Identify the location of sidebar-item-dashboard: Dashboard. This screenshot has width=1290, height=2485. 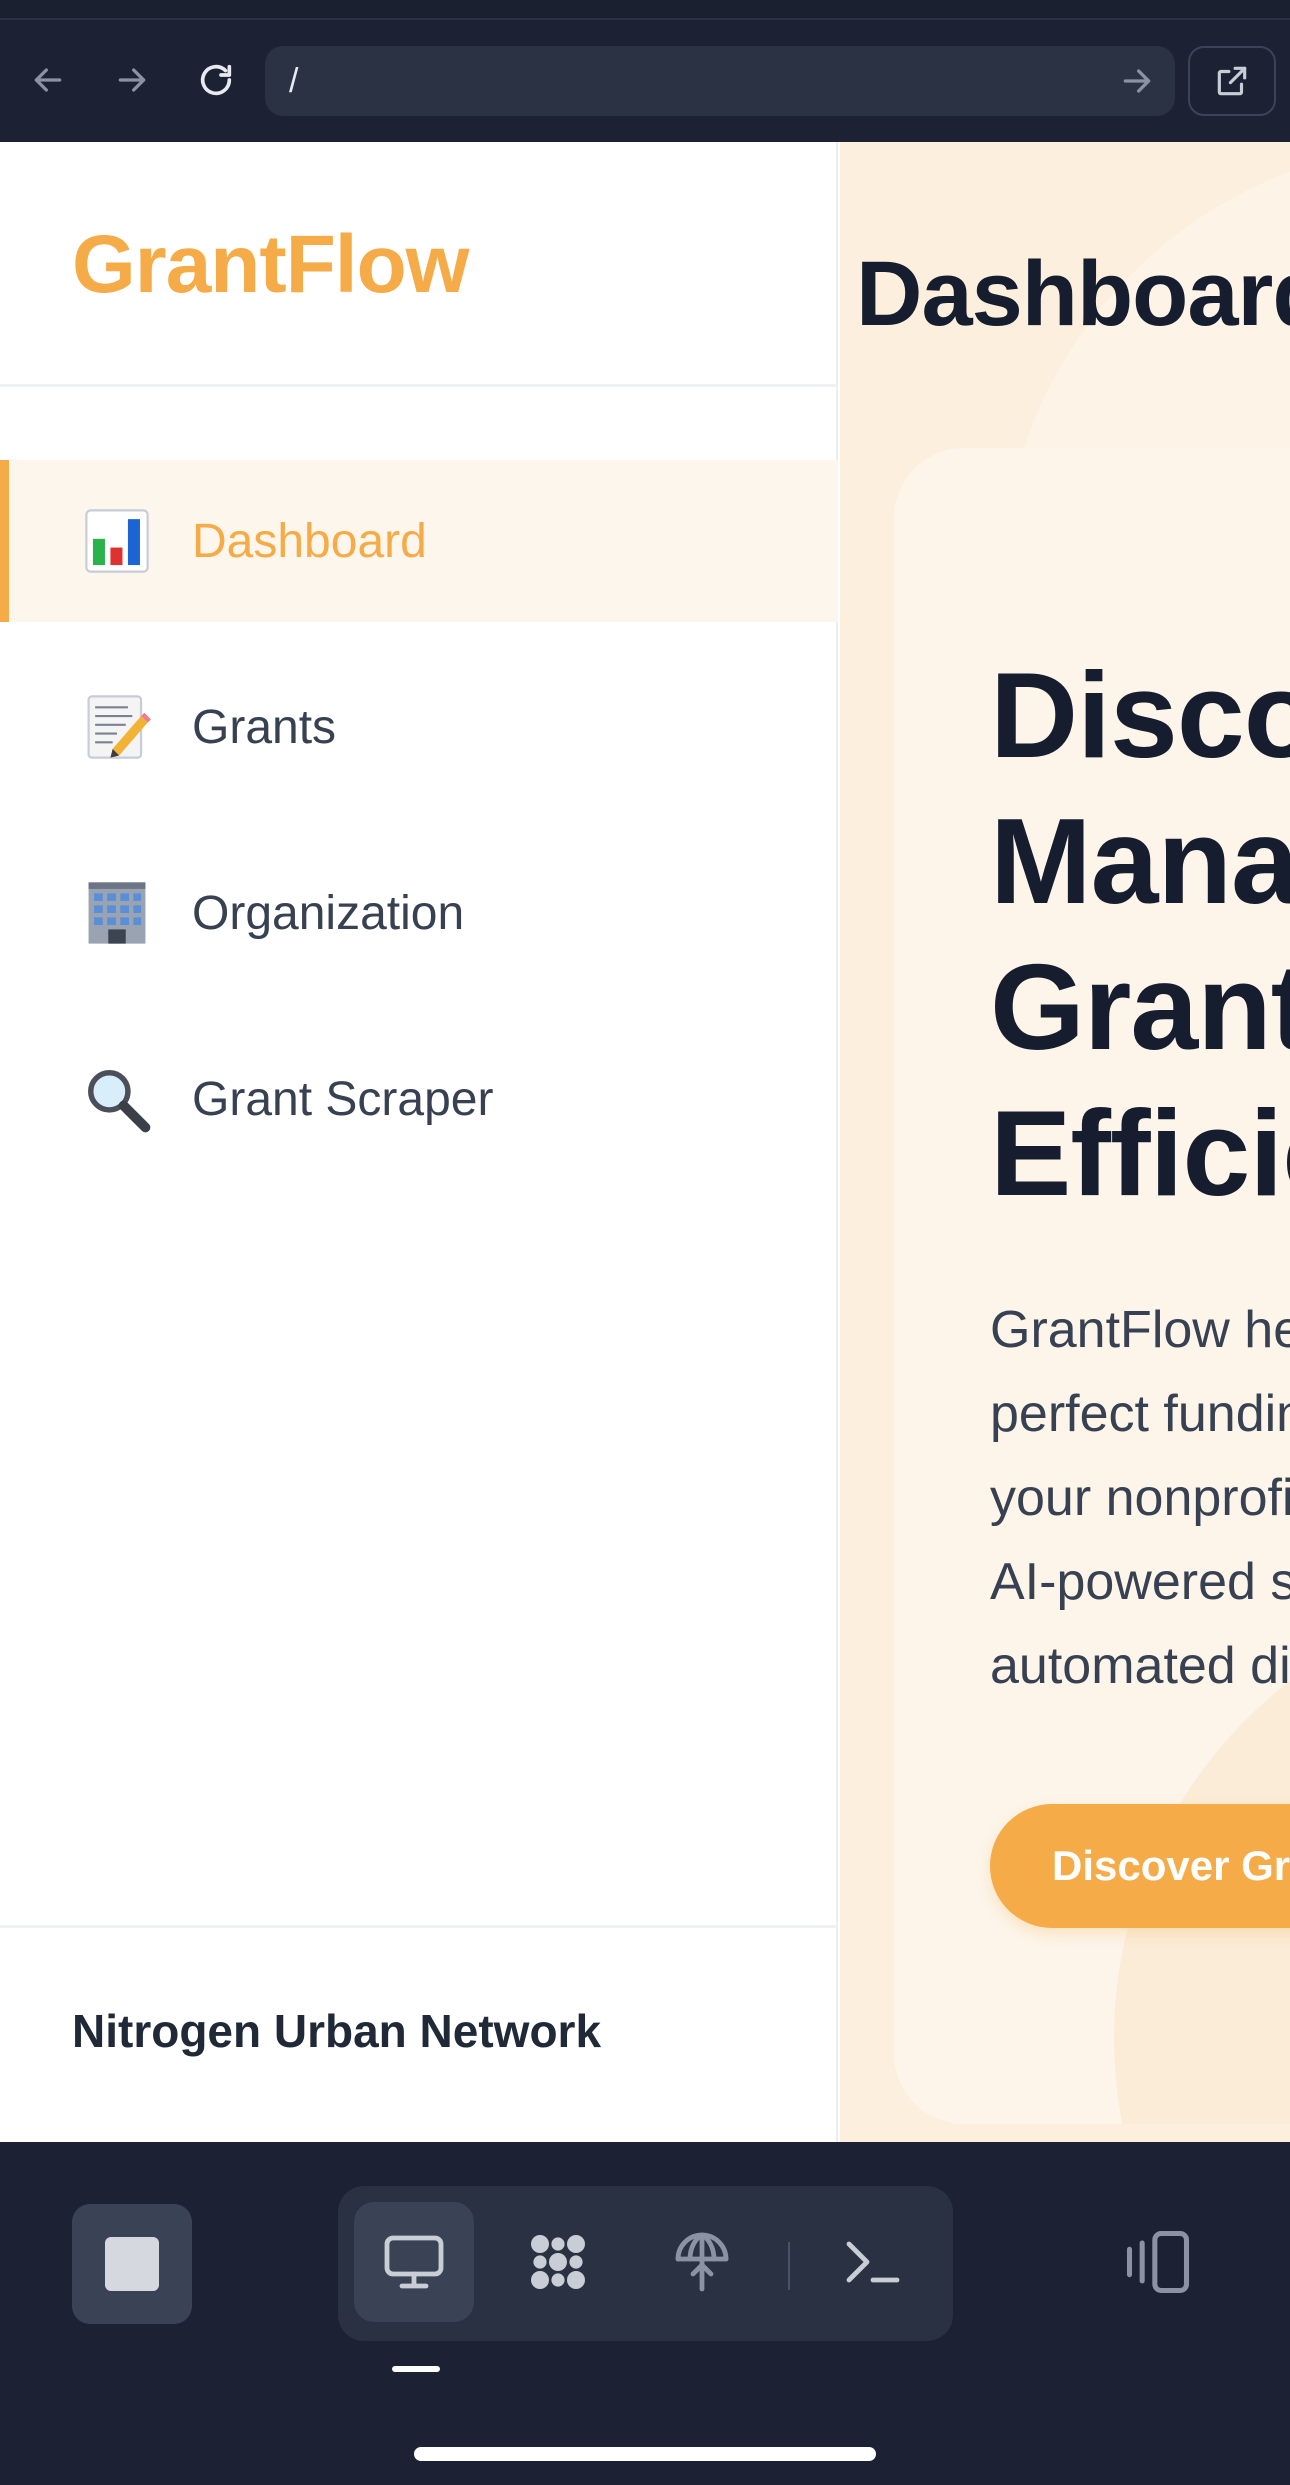
(419, 541).